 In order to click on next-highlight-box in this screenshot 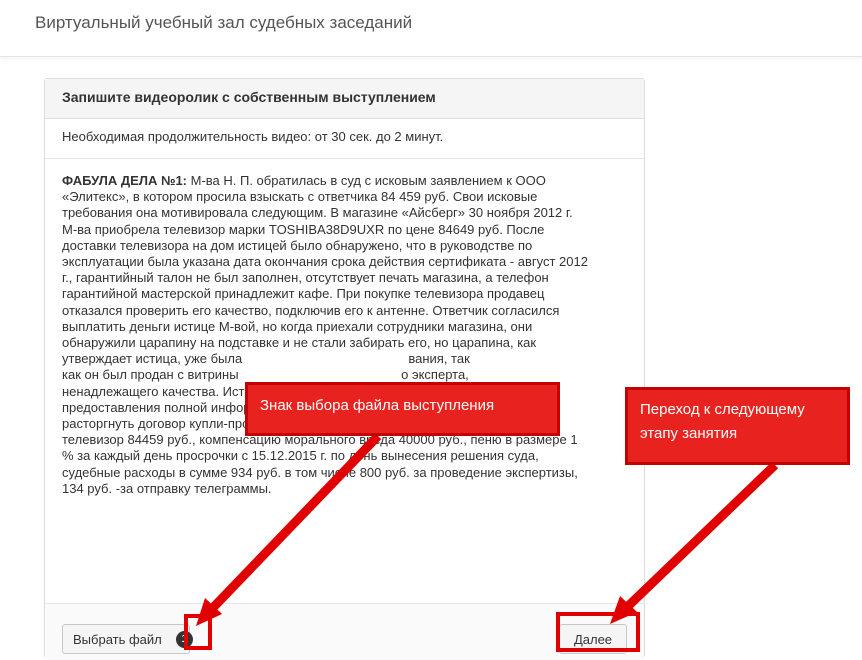, I will do `click(598, 632)`.